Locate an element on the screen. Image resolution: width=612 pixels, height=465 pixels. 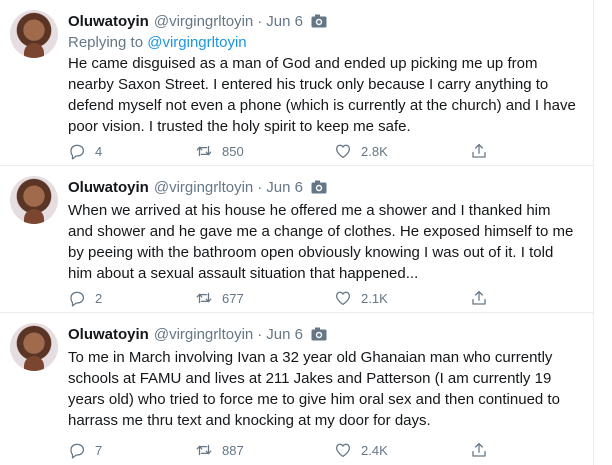
like-count: 2.1K is located at coordinates (374, 298).